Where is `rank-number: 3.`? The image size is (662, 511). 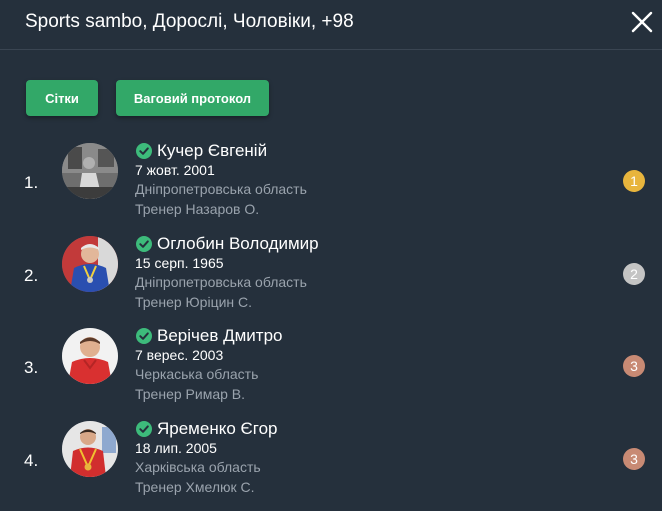 rank-number: 3. is located at coordinates (31, 367).